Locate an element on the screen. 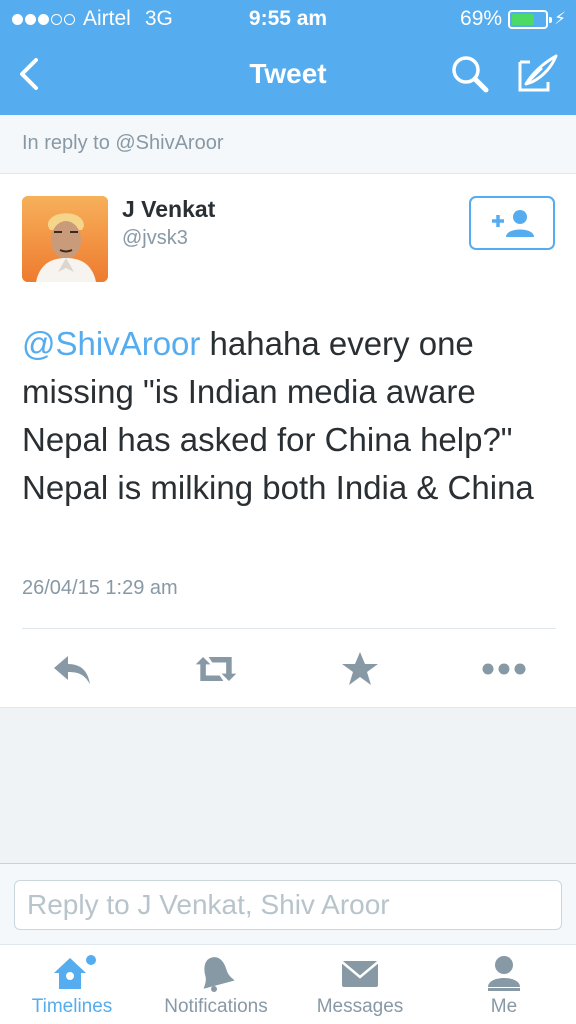 This screenshot has height=1024, width=576. envelope-icon is located at coordinates (360, 974).